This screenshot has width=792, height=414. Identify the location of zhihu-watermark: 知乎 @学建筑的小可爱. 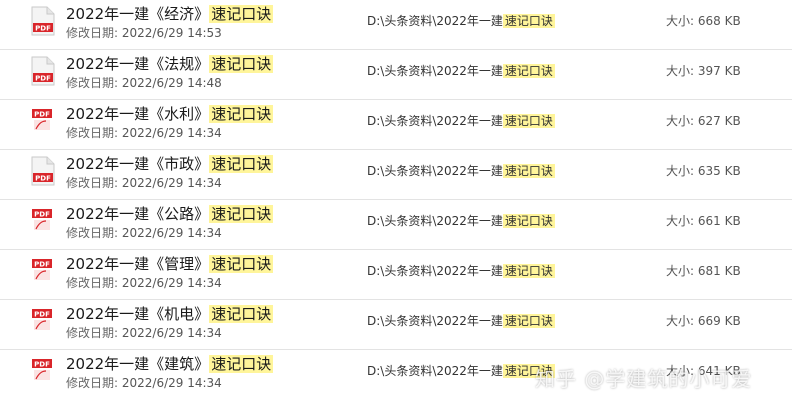
(644, 379).